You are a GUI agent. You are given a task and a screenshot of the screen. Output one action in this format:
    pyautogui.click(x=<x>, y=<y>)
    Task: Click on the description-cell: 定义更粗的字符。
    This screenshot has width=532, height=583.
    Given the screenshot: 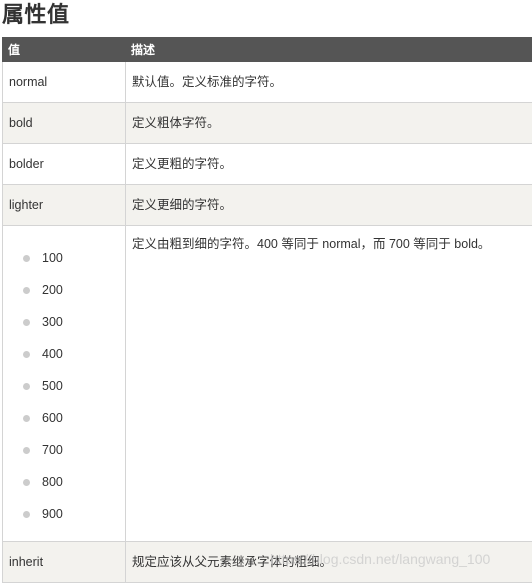 What is the action you would take?
    pyautogui.click(x=329, y=164)
    